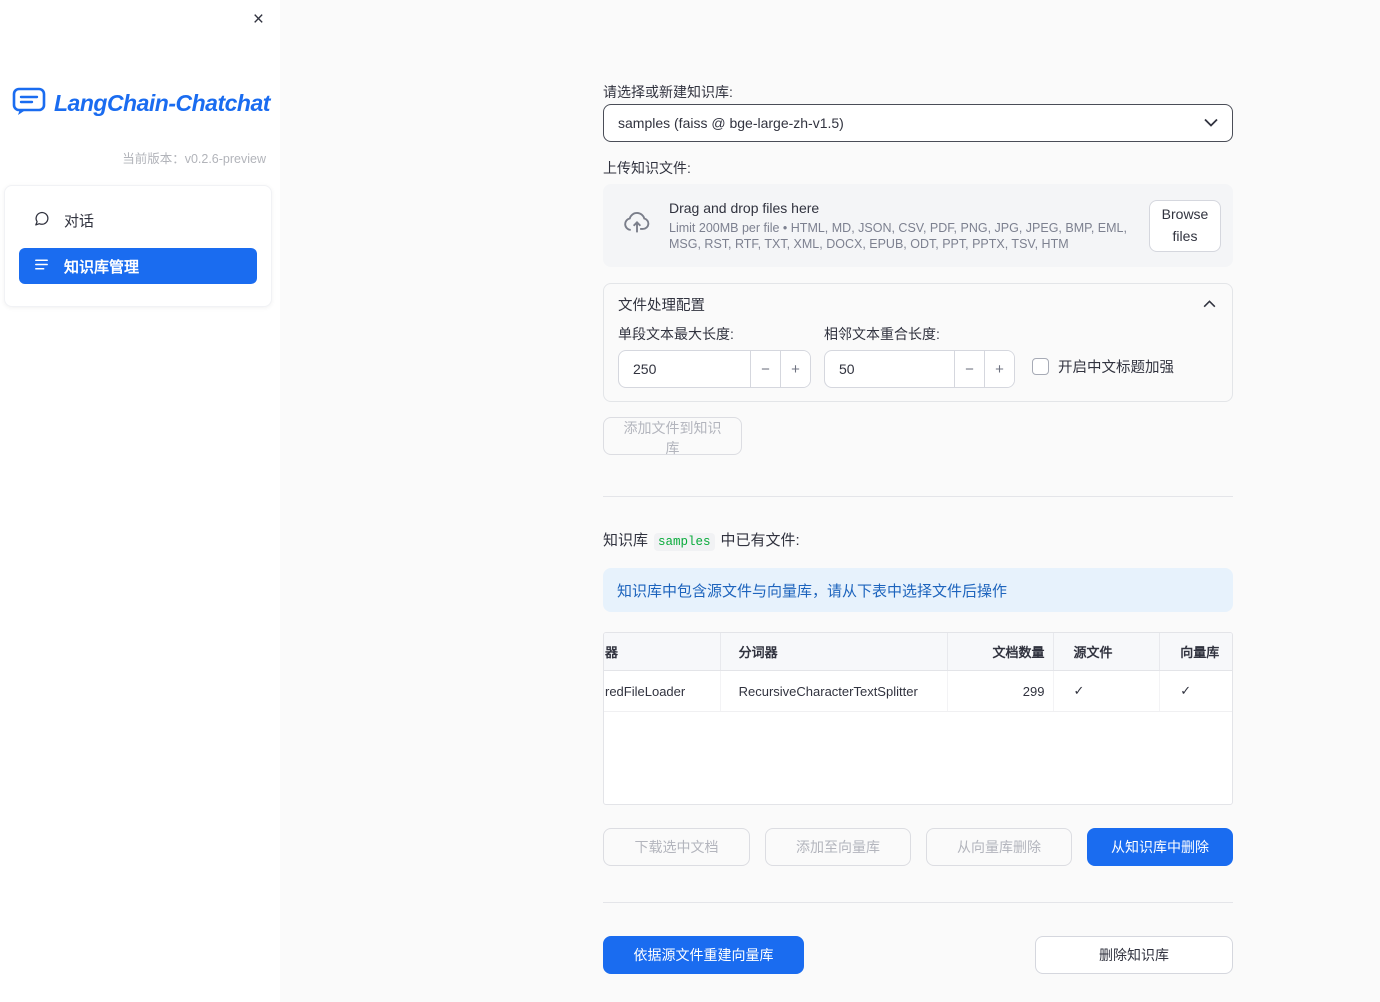  I want to click on kb-name-code: samples, so click(684, 542).